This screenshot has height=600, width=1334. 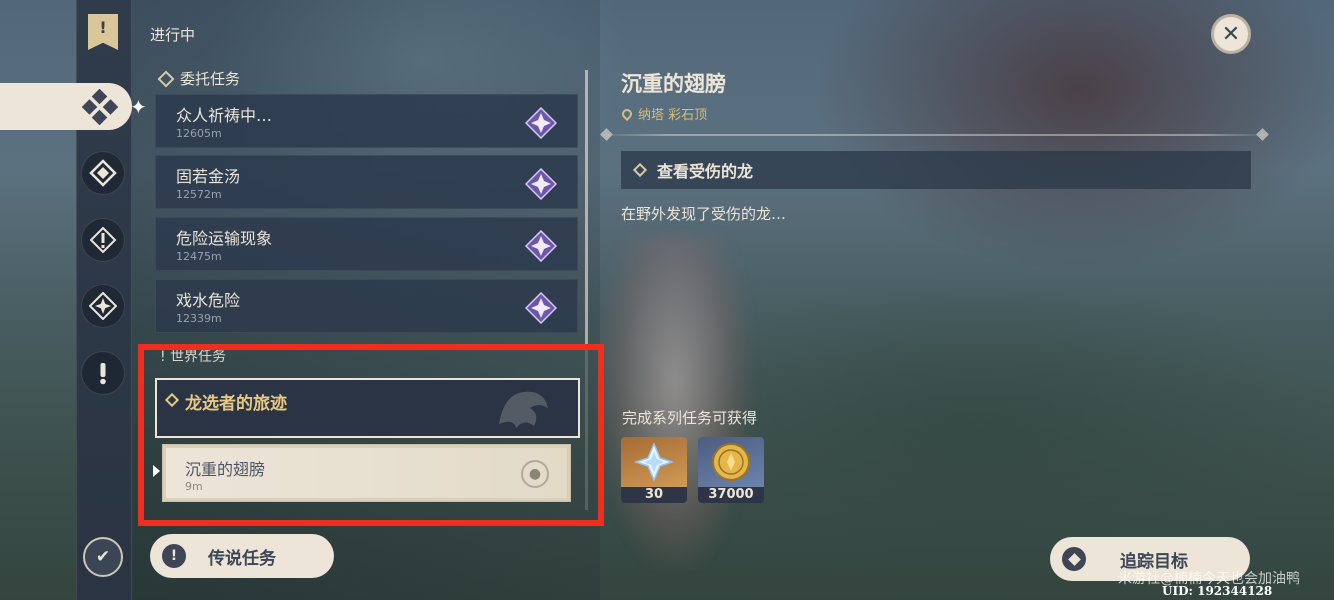 What do you see at coordinates (166, 78) in the screenshot?
I see `commission-diamond-icon` at bounding box center [166, 78].